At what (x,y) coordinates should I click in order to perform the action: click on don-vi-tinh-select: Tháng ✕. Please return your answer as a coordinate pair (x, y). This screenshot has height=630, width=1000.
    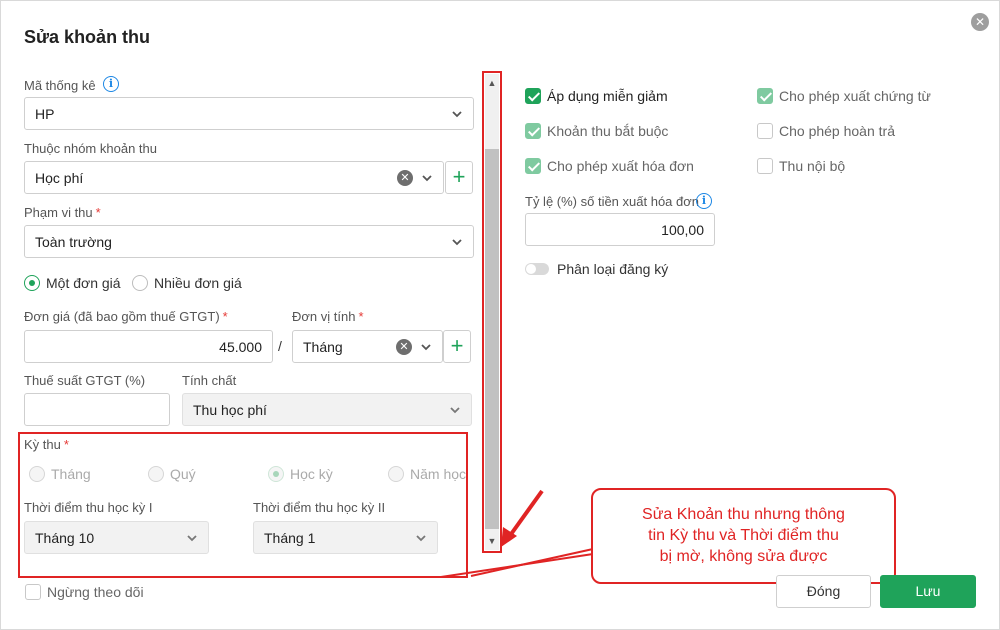
    Looking at the image, I should click on (367, 346).